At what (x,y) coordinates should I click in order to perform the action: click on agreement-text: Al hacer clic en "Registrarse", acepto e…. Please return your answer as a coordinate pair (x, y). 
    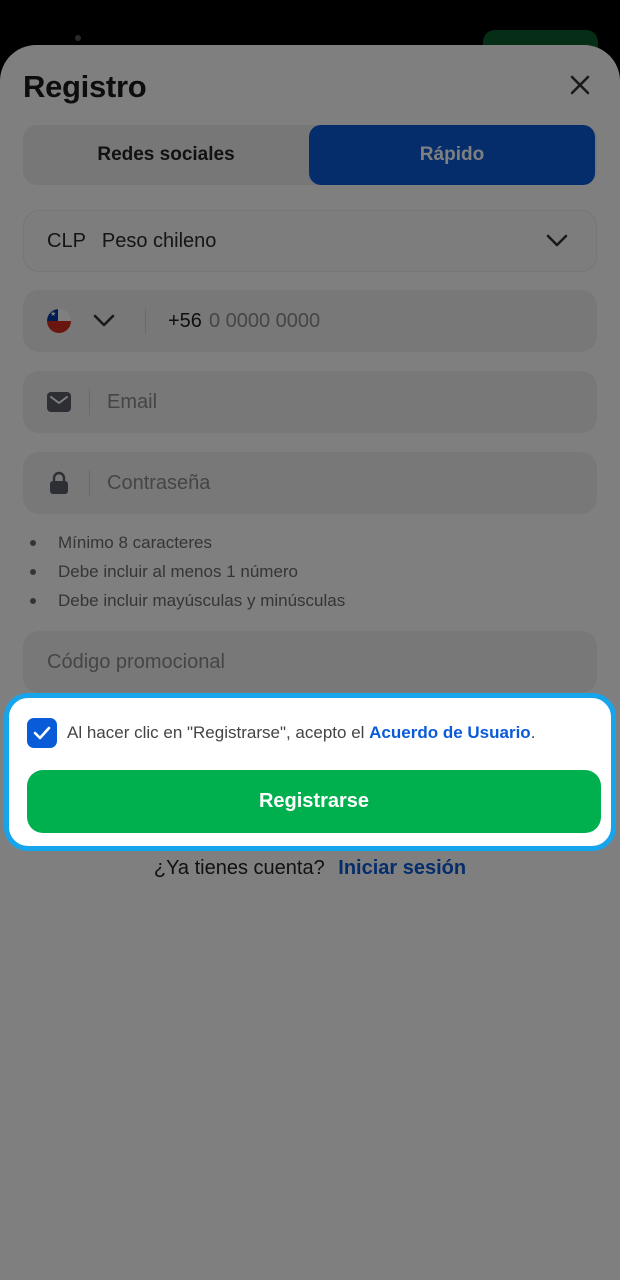
    Looking at the image, I should click on (301, 732).